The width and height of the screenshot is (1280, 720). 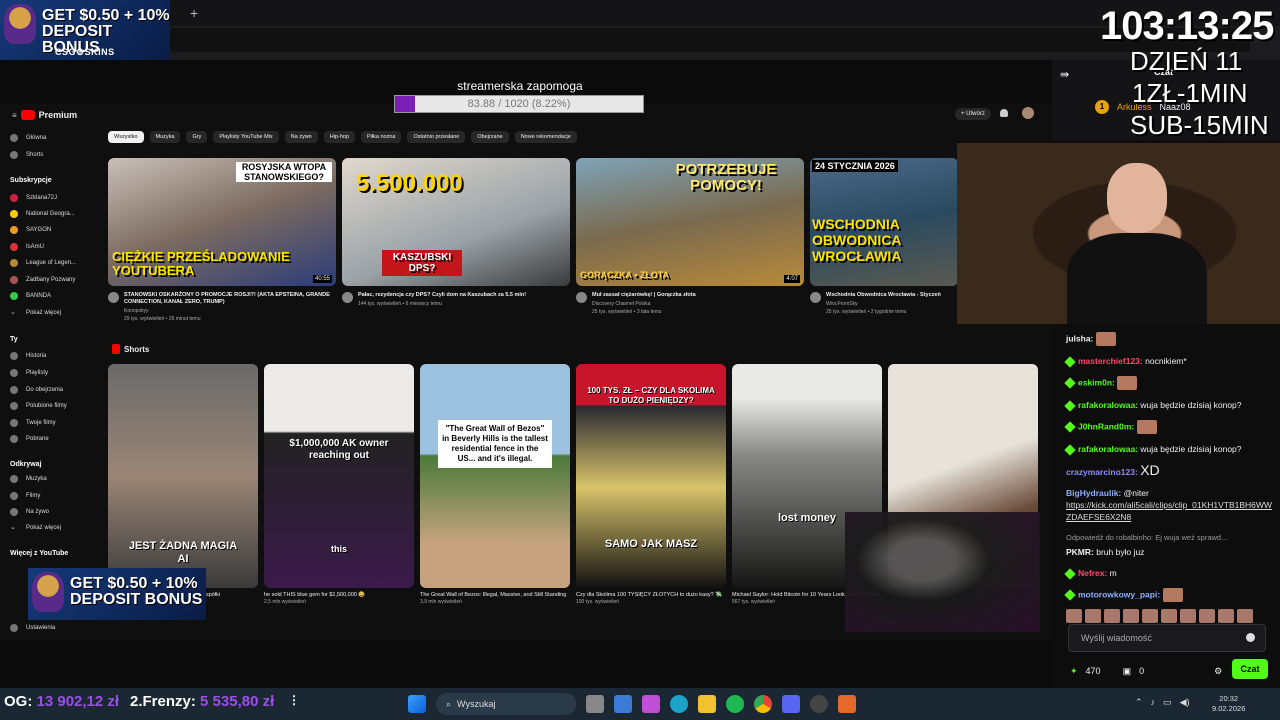 I want to click on chip: Na żywo, so click(x=301, y=137).